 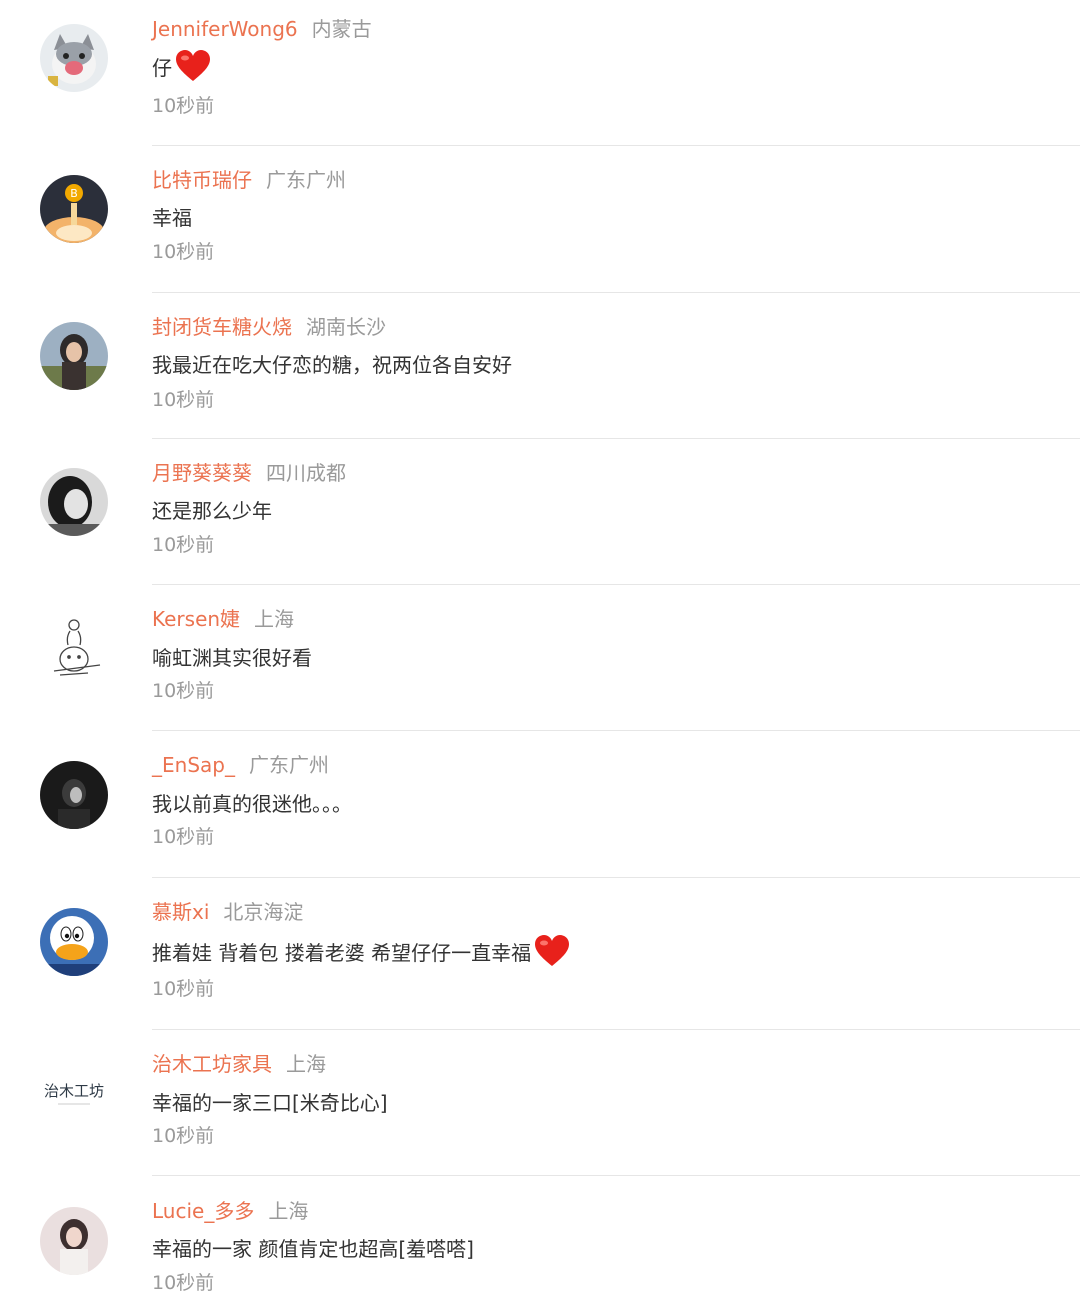 I want to click on comment-text: 还是那么少年, so click(x=212, y=509).